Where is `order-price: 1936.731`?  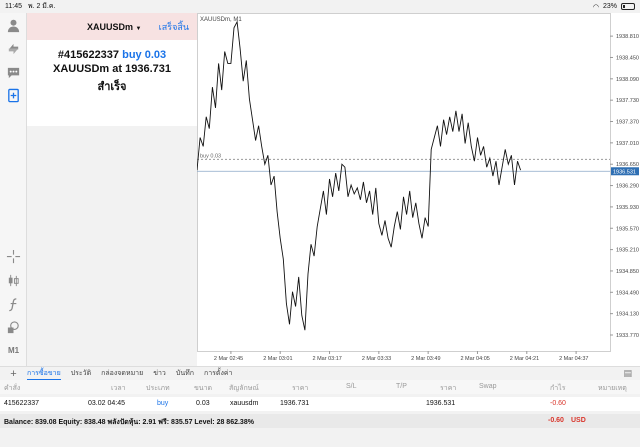
order-price: 1936.731 is located at coordinates (148, 69).